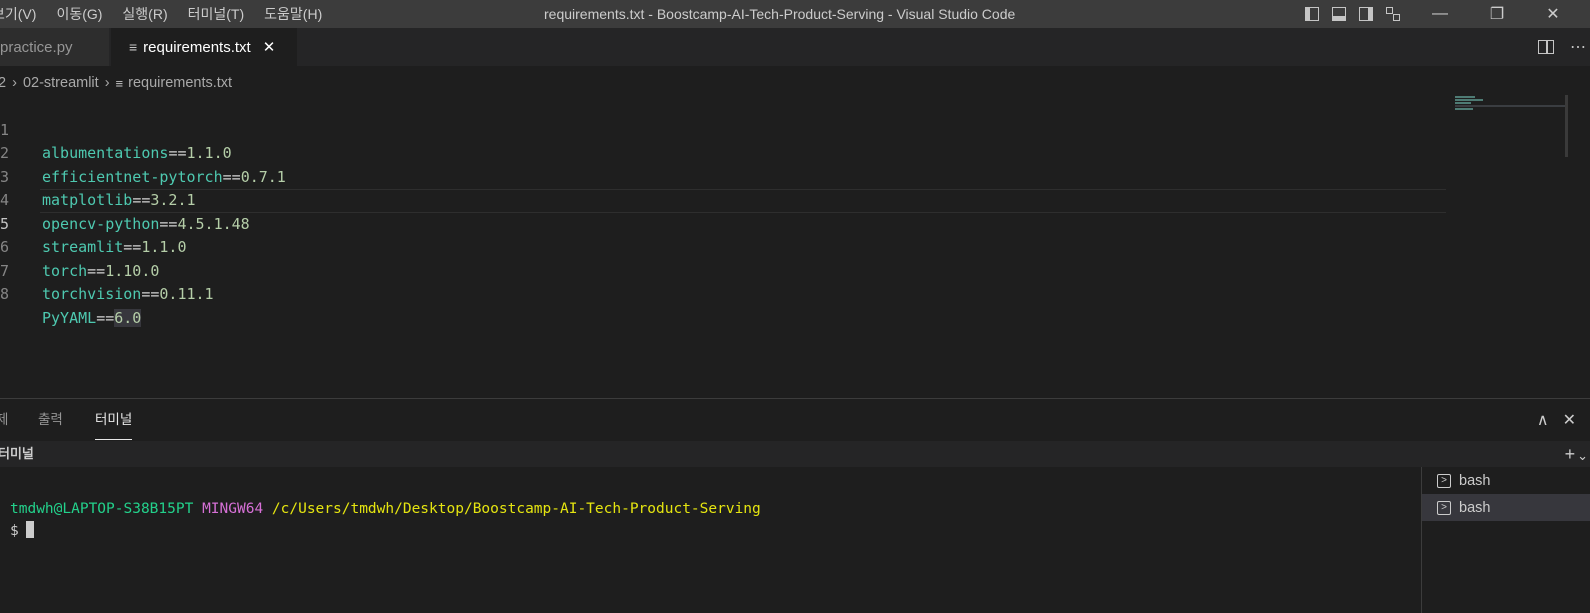 This screenshot has width=1590, height=613. I want to click on close-tab-icon: ✕, so click(269, 47).